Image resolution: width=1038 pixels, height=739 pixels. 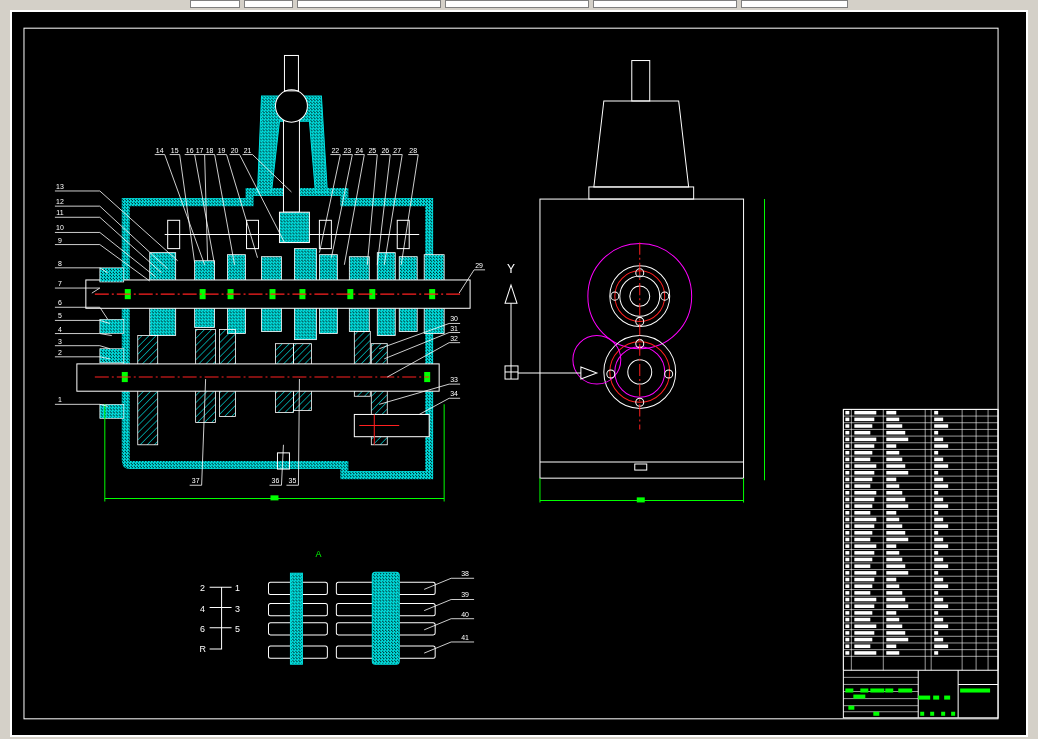 What do you see at coordinates (203, 628) in the screenshot?
I see `gear-position-label: 6` at bounding box center [203, 628].